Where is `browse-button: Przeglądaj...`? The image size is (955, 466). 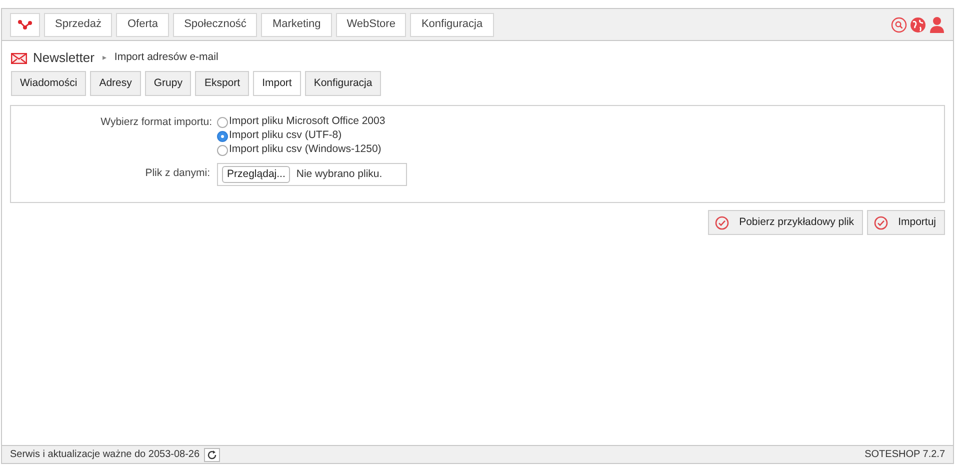 browse-button: Przeglądaj... is located at coordinates (256, 174).